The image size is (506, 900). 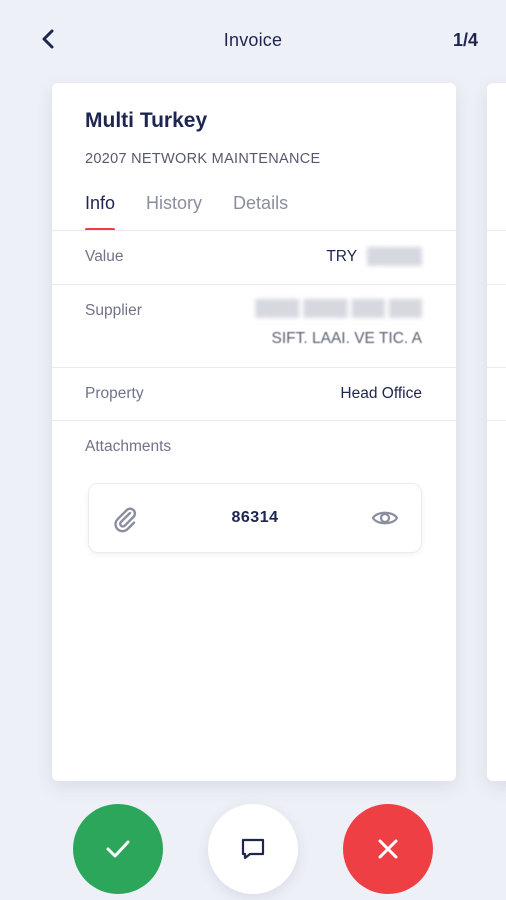 I want to click on tab-bar: Info History Details, so click(x=202, y=212).